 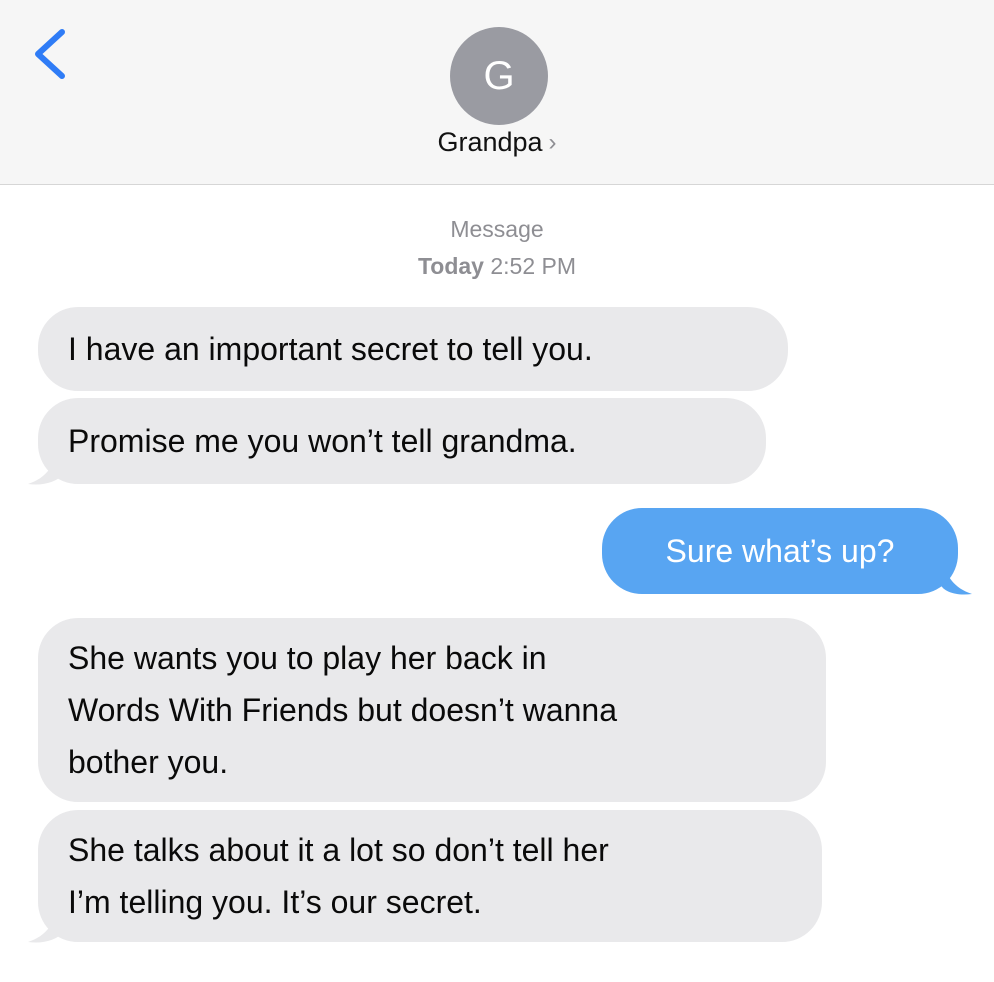 What do you see at coordinates (533, 266) in the screenshot?
I see `timestamp-time: 2:52 PM` at bounding box center [533, 266].